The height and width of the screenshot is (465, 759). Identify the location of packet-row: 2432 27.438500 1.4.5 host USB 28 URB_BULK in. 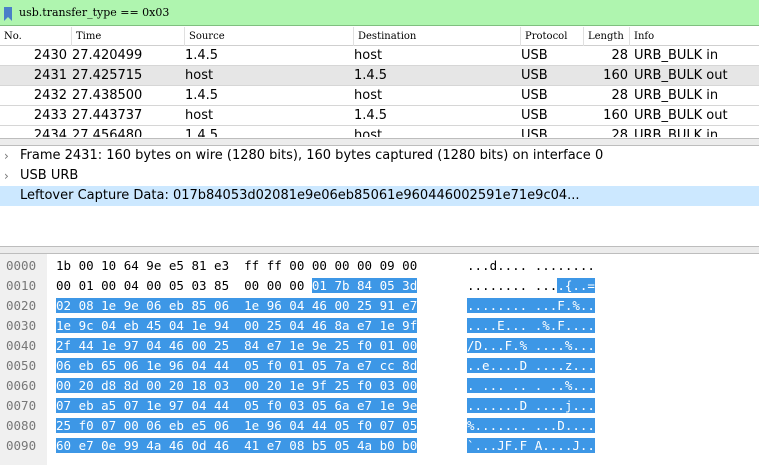
(379, 96).